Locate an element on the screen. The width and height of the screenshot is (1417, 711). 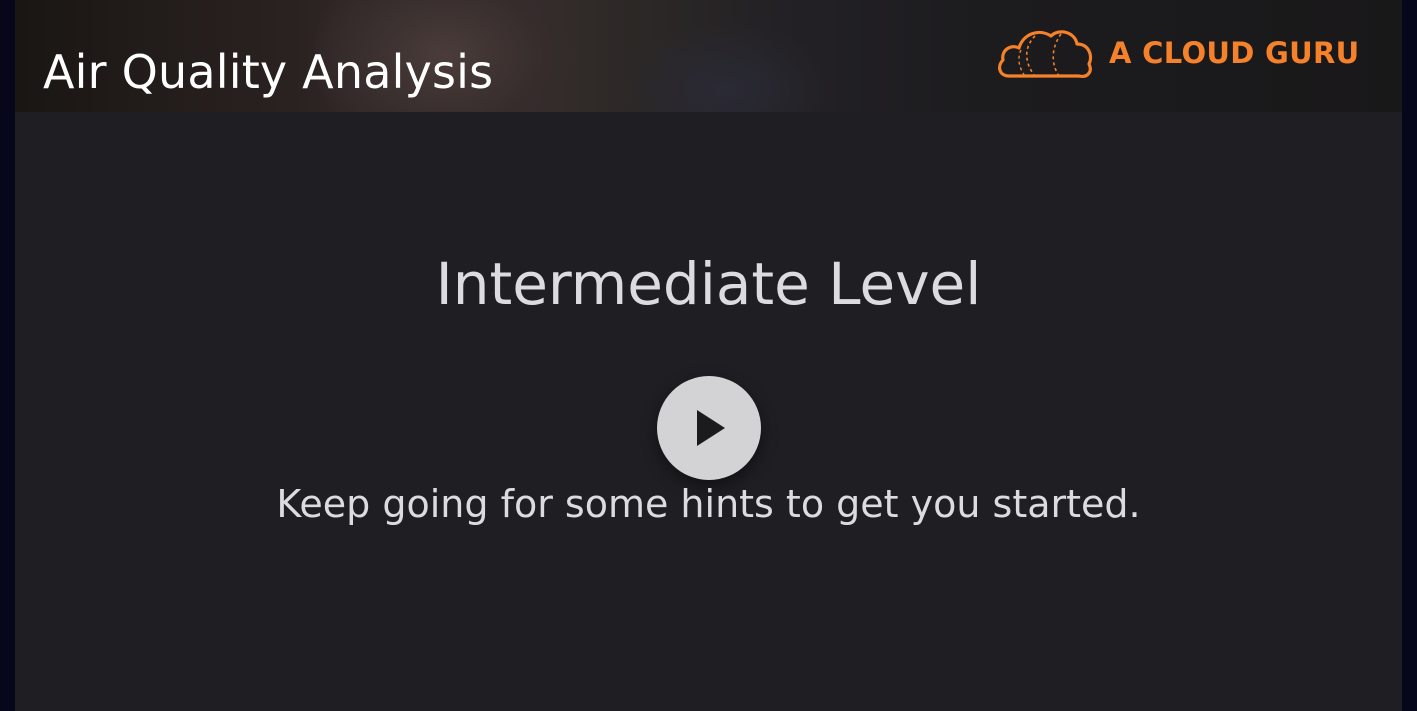
cloud-logo-icon is located at coordinates (1045, 54).